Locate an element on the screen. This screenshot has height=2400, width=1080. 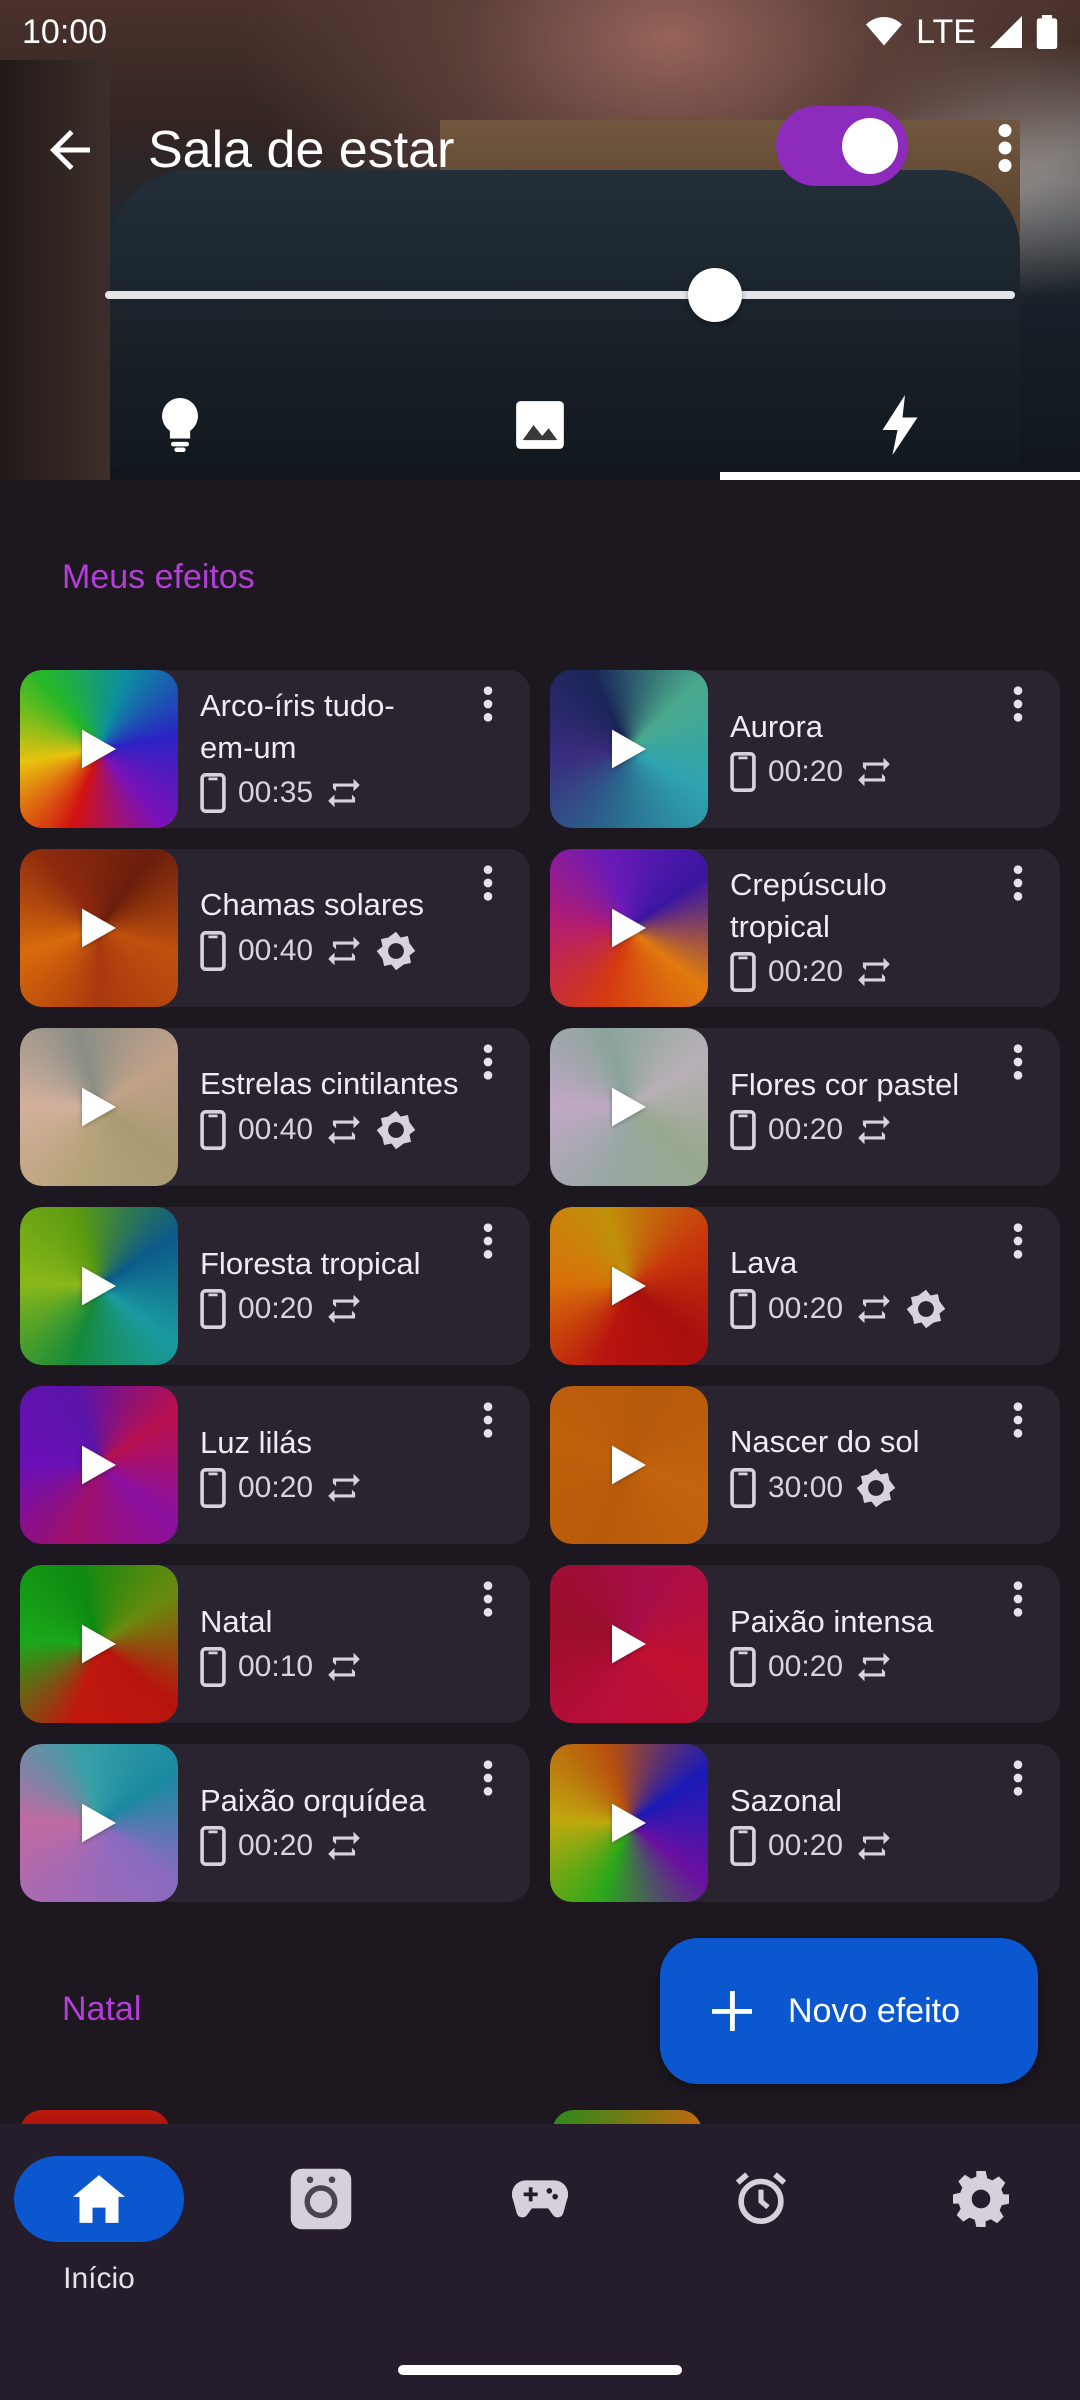
effect-card: Paixão orquídea 00:20 is located at coordinates (275, 1823).